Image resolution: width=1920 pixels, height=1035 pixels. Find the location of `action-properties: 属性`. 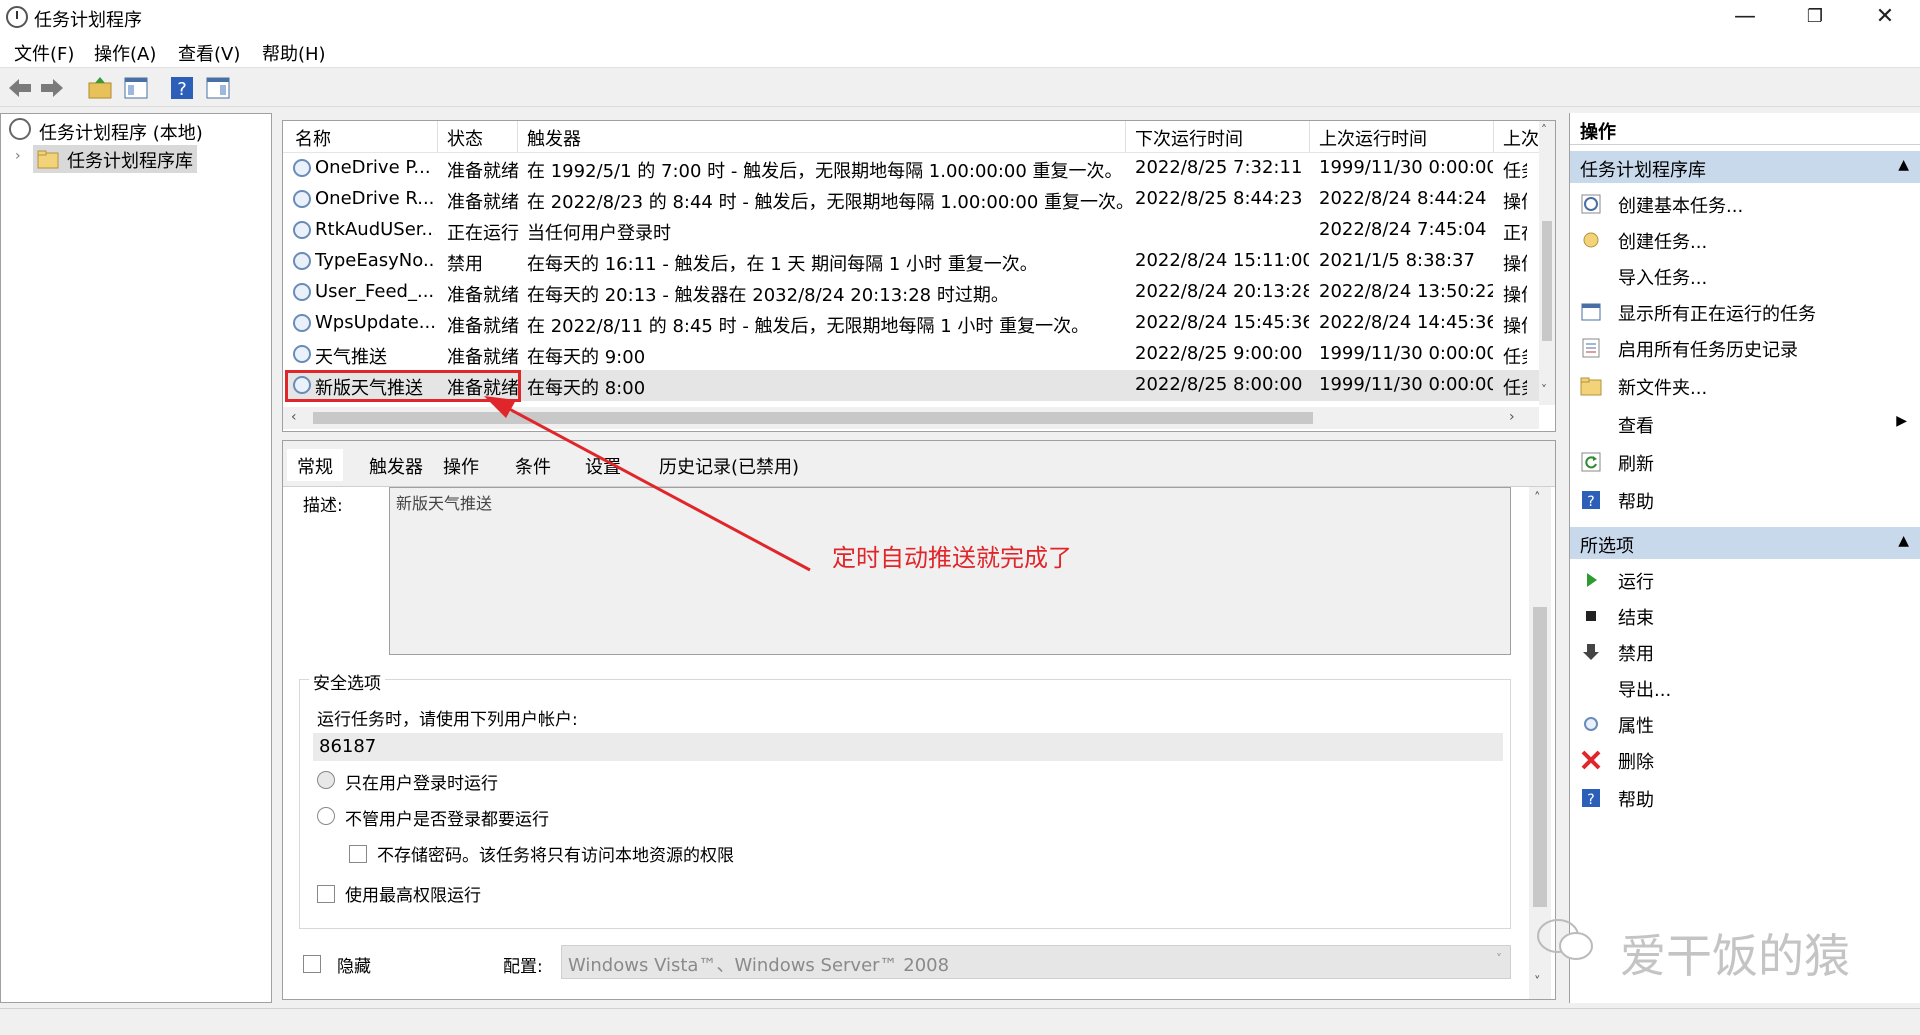

action-properties: 属性 is located at coordinates (1745, 723).